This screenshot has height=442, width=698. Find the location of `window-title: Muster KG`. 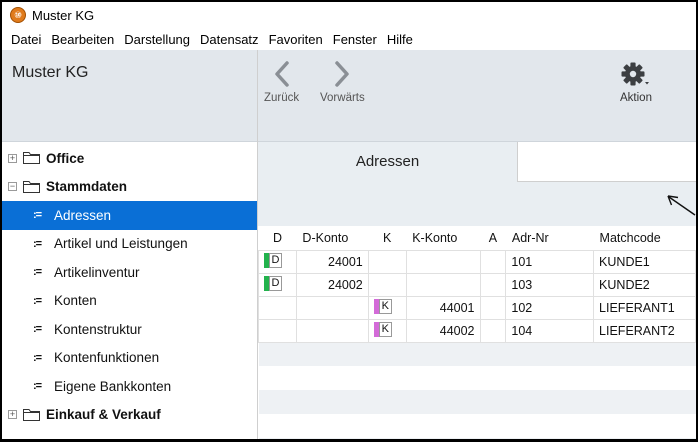

window-title: Muster KG is located at coordinates (63, 15).